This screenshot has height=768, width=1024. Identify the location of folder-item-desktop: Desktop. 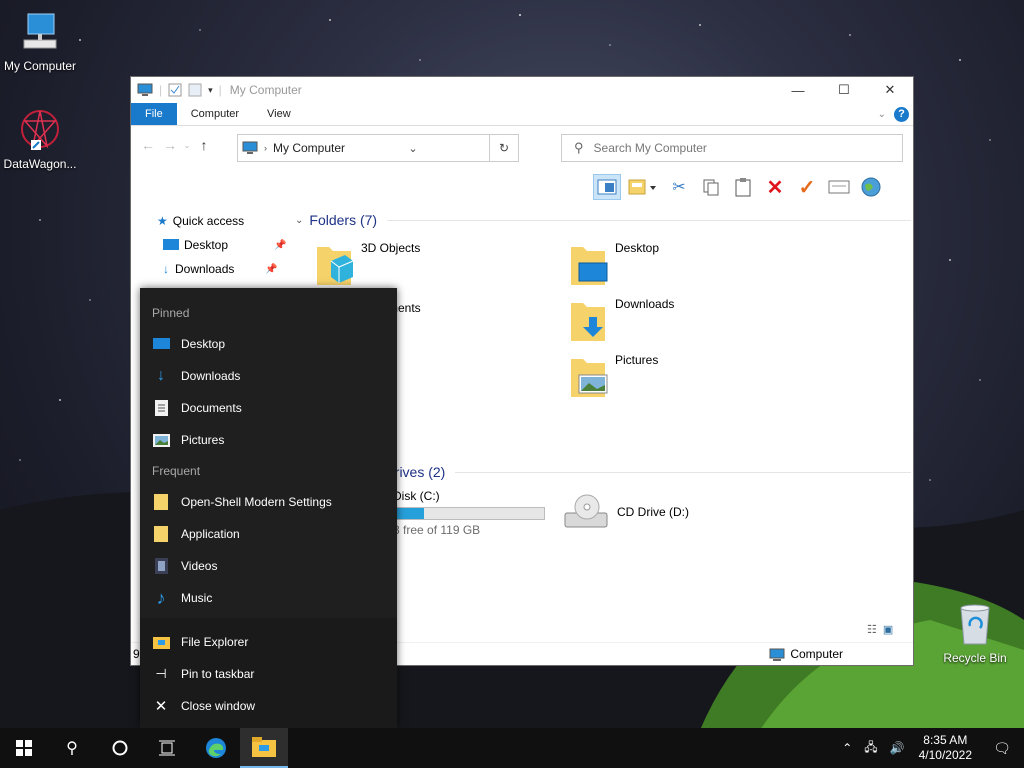
(614, 264).